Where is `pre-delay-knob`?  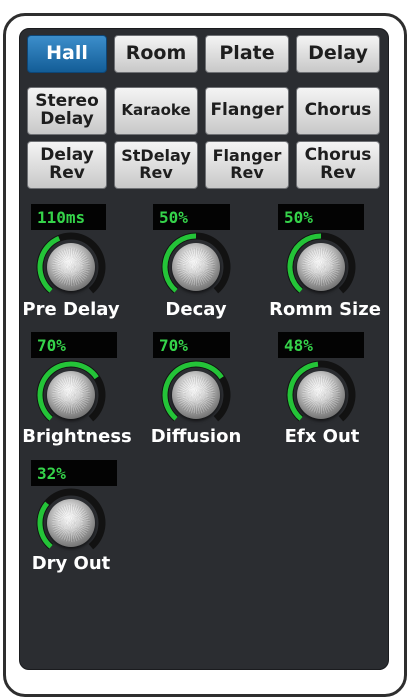 pre-delay-knob is located at coordinates (71, 267).